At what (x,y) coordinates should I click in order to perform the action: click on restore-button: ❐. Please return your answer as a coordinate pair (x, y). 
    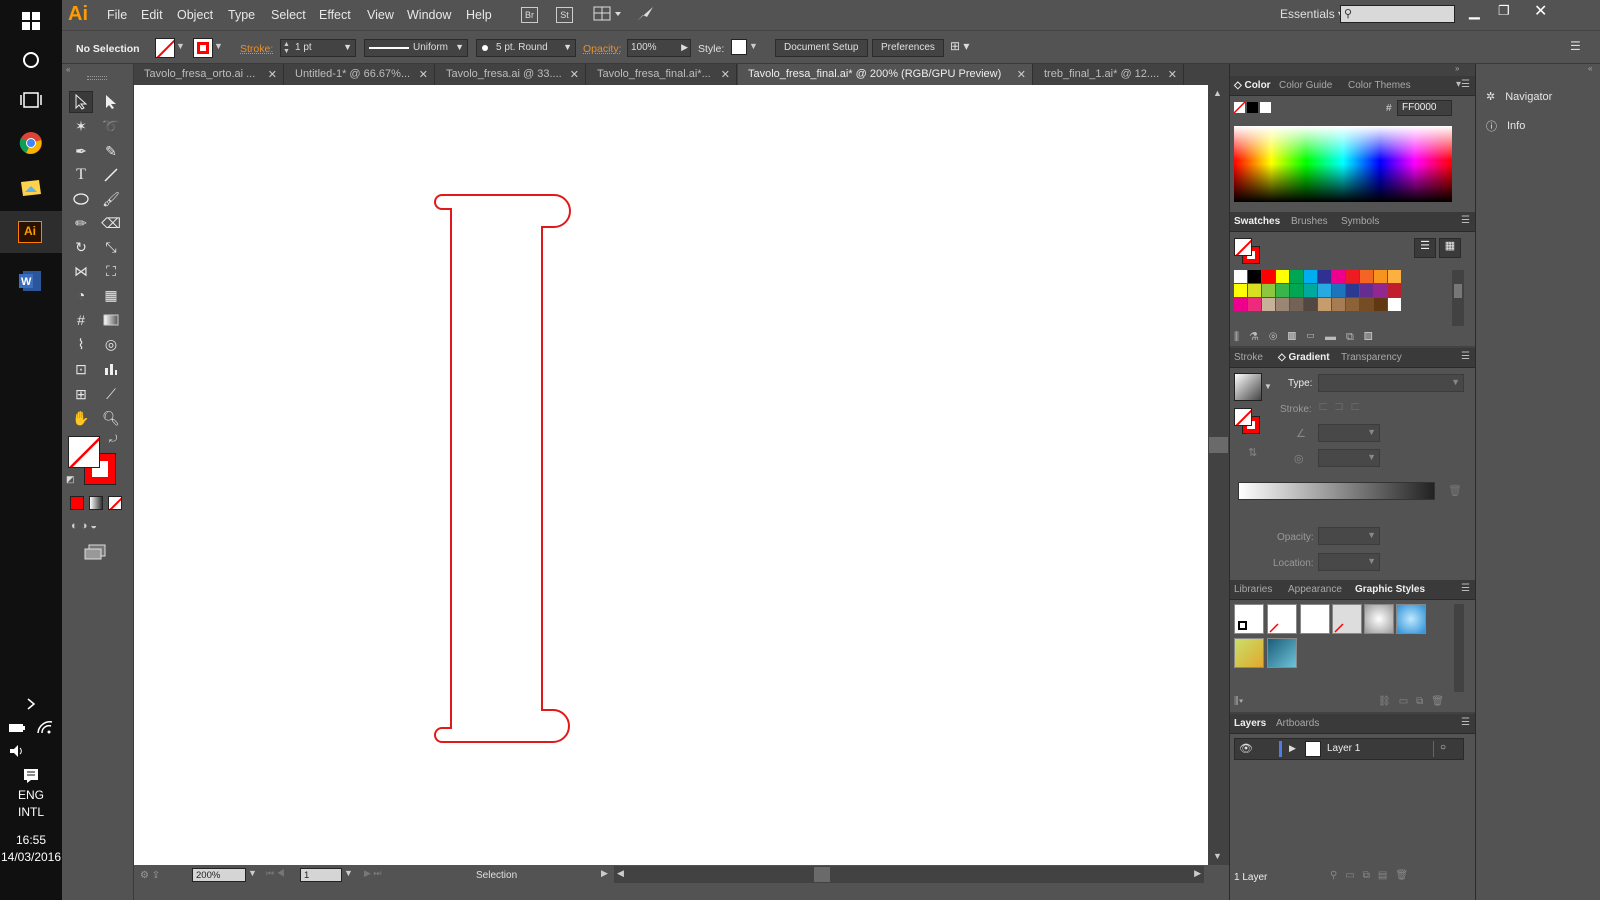
    Looking at the image, I should click on (1504, 11).